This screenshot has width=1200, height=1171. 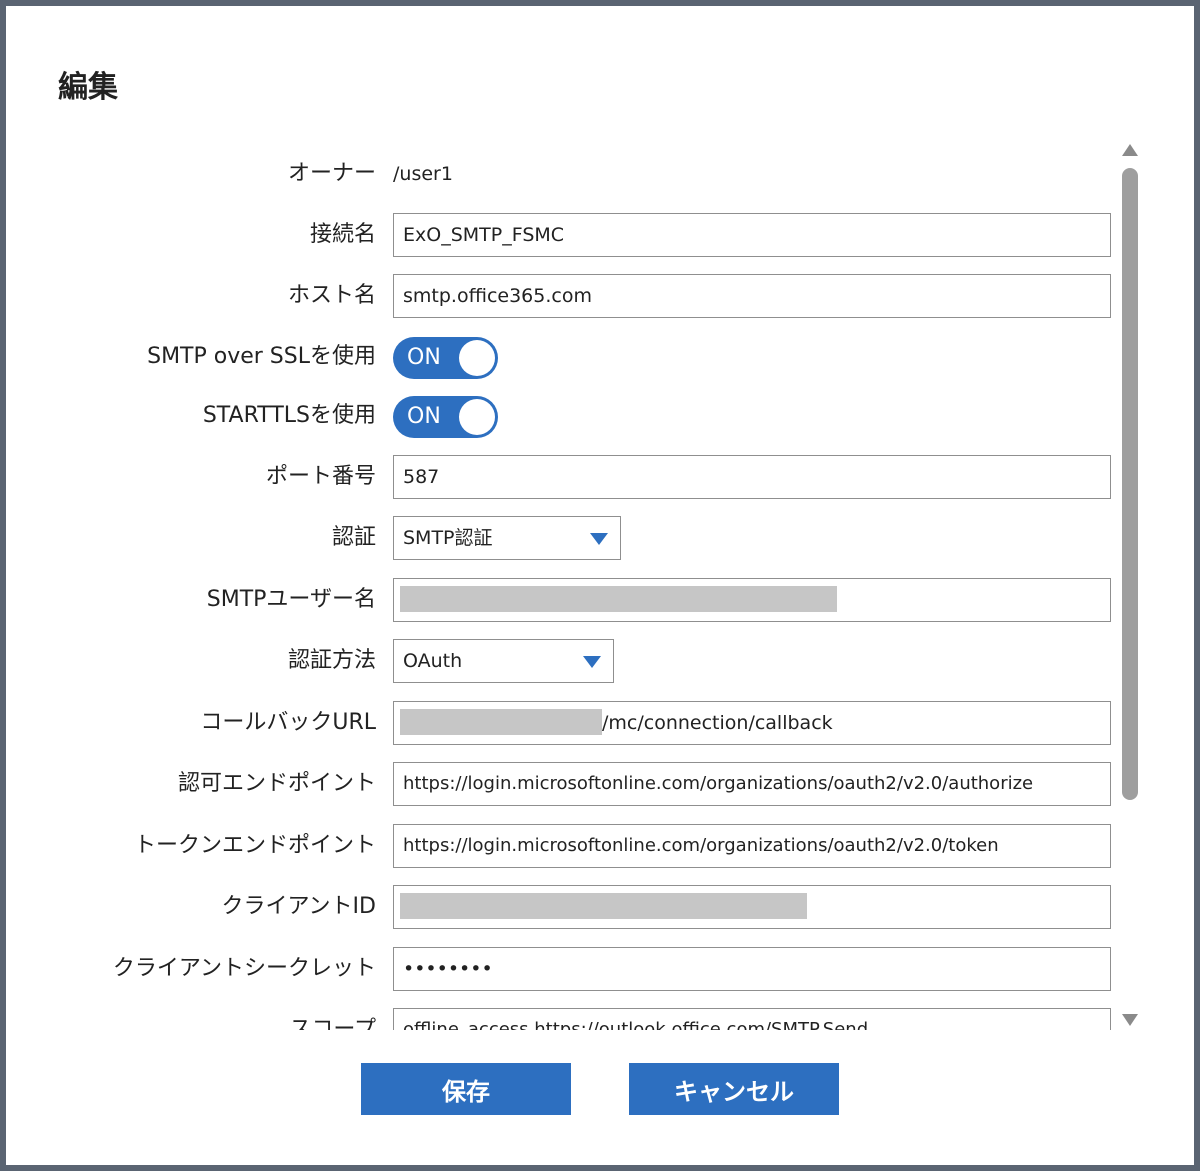 I want to click on host-name-row: ホスト名 smtp.office365.com, so click(x=561, y=296).